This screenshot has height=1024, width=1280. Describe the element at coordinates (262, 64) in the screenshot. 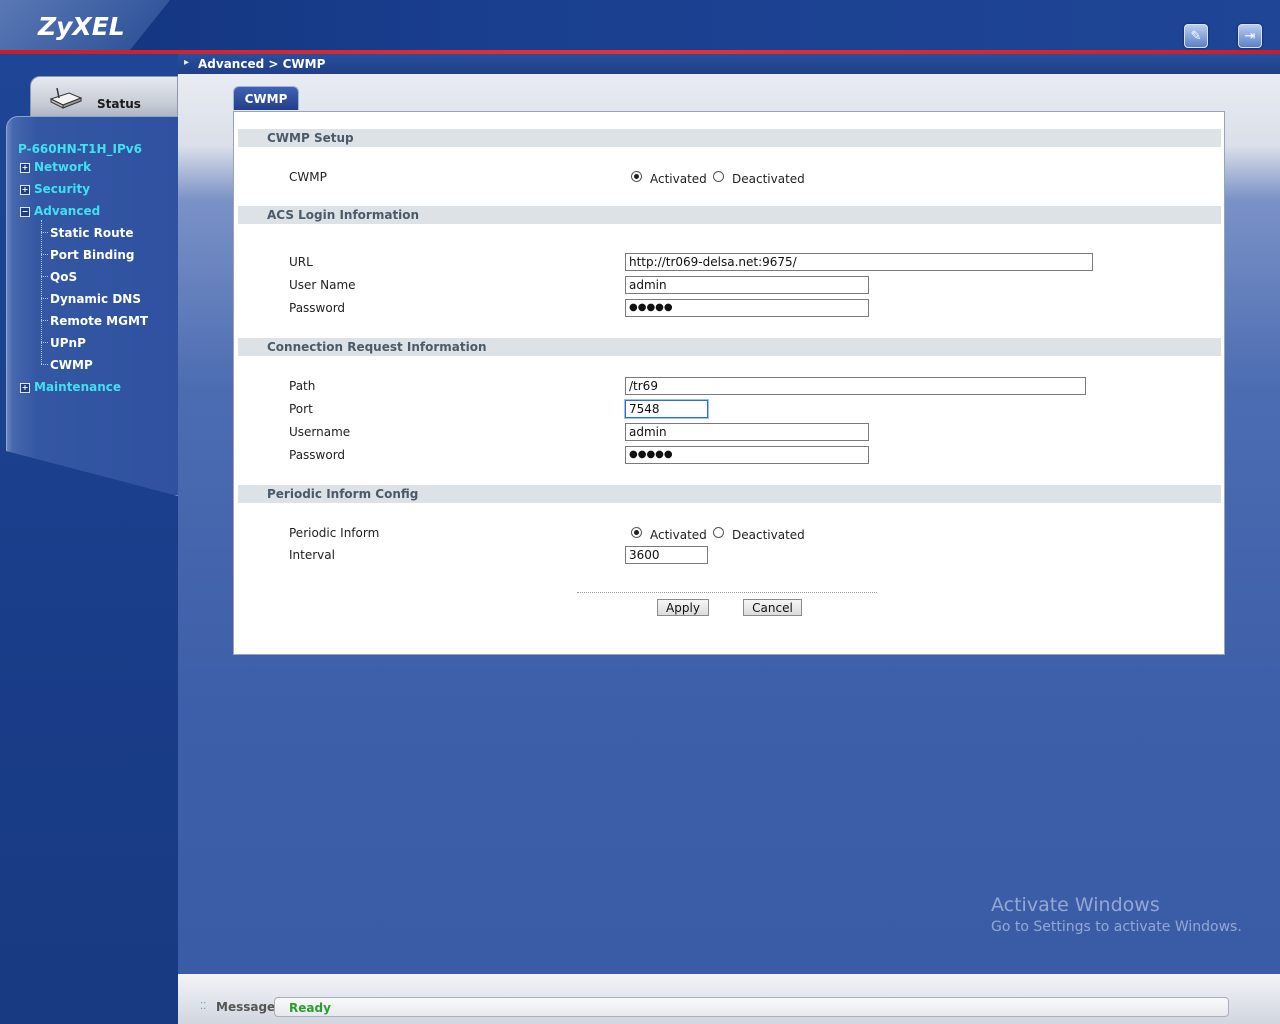

I see `breadcrumb: Advanced > CWMP` at that location.